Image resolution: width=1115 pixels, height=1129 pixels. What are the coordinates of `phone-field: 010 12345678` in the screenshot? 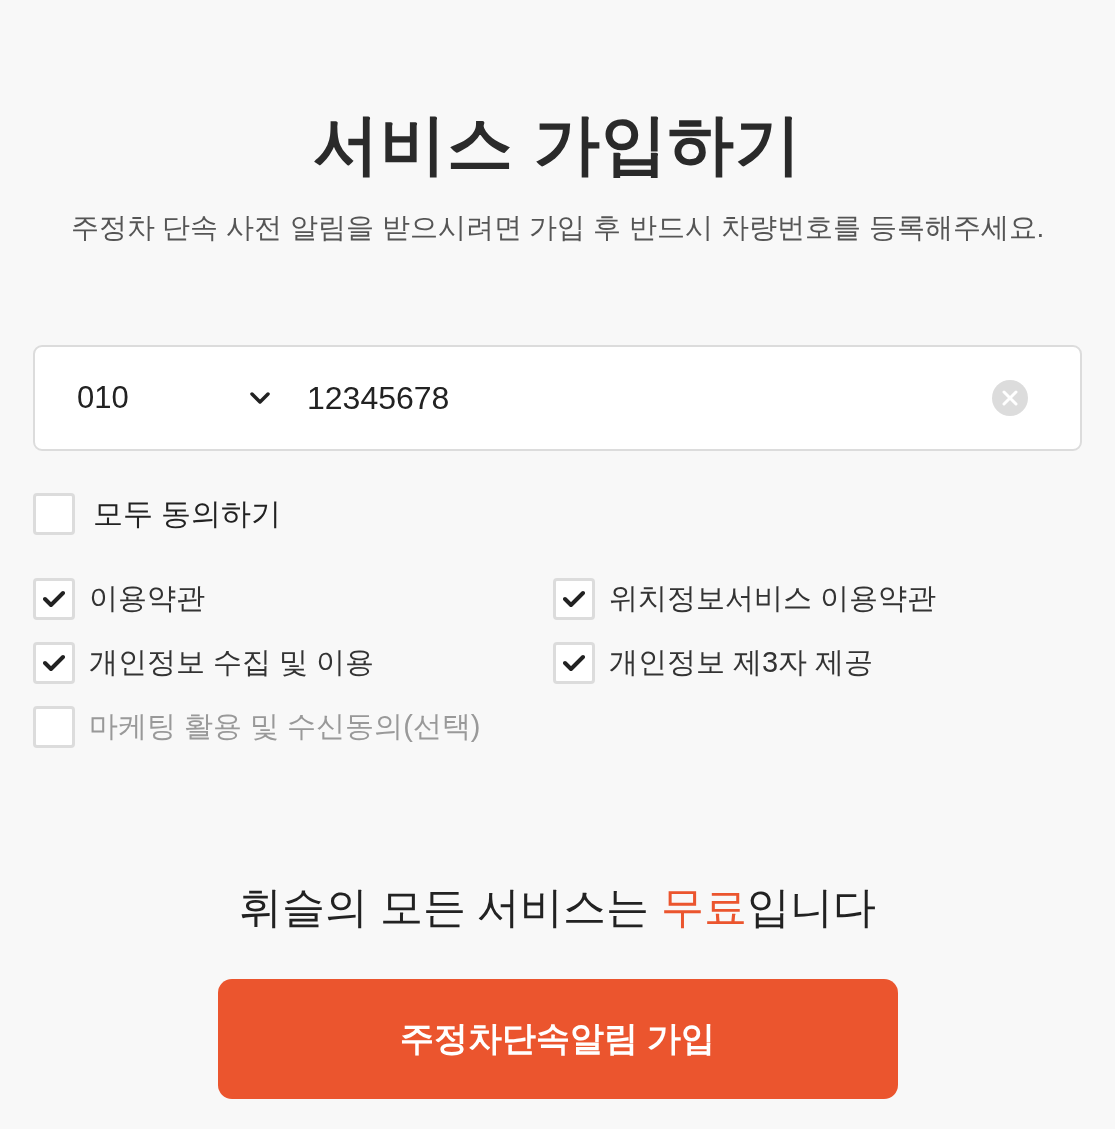 It's located at (557, 398).